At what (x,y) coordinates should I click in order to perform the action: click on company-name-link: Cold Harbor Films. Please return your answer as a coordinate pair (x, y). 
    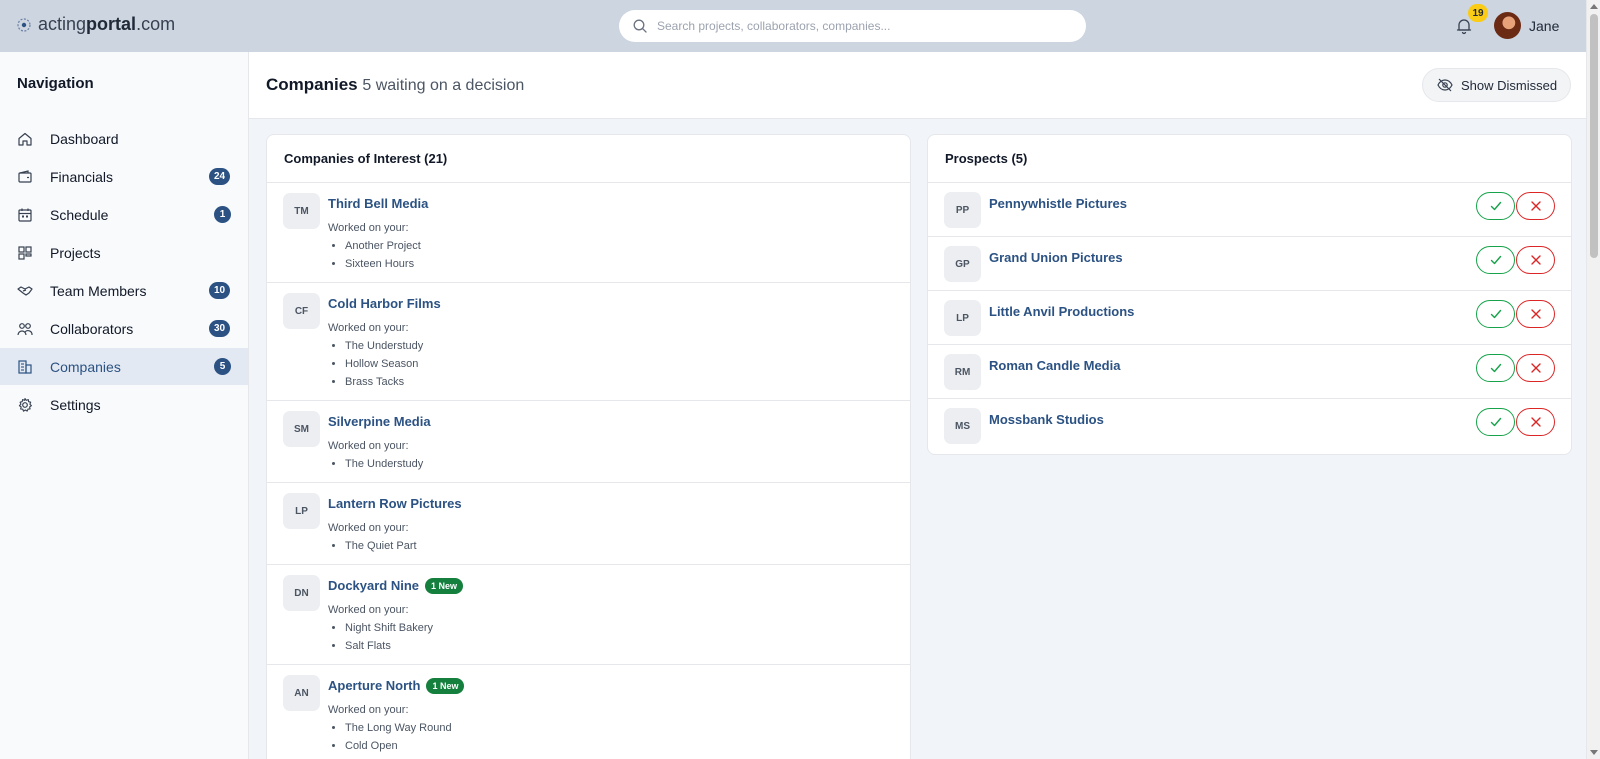
    Looking at the image, I should click on (384, 303).